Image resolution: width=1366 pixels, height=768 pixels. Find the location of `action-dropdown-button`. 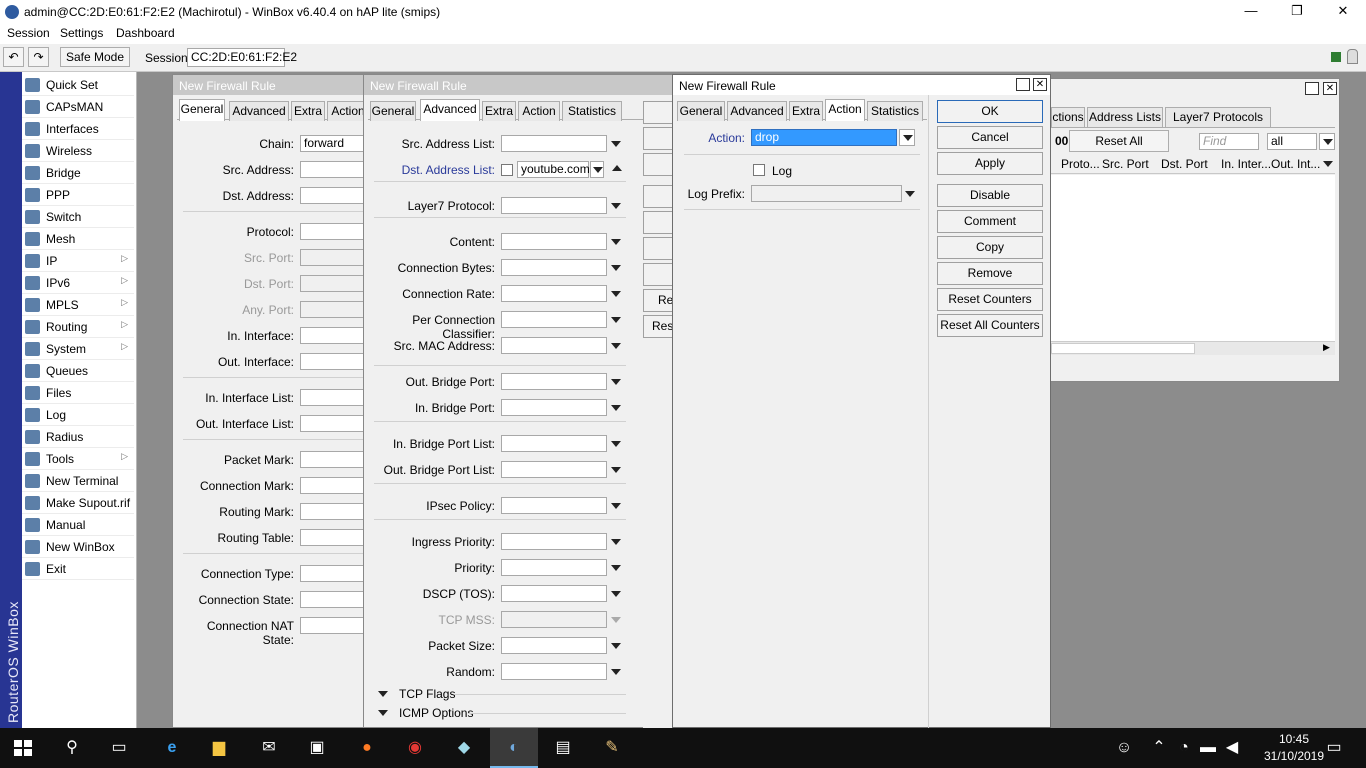

action-dropdown-button is located at coordinates (907, 137).